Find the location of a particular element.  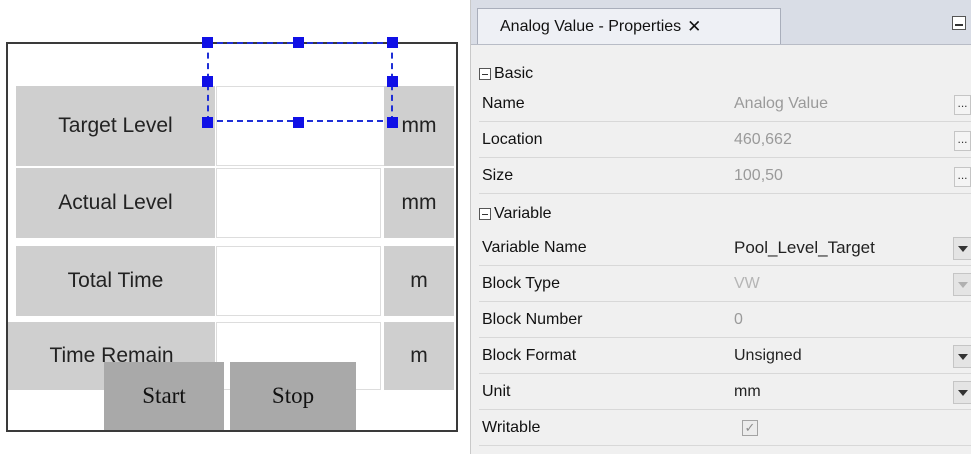

close-icon: ✕ is located at coordinates (694, 27).